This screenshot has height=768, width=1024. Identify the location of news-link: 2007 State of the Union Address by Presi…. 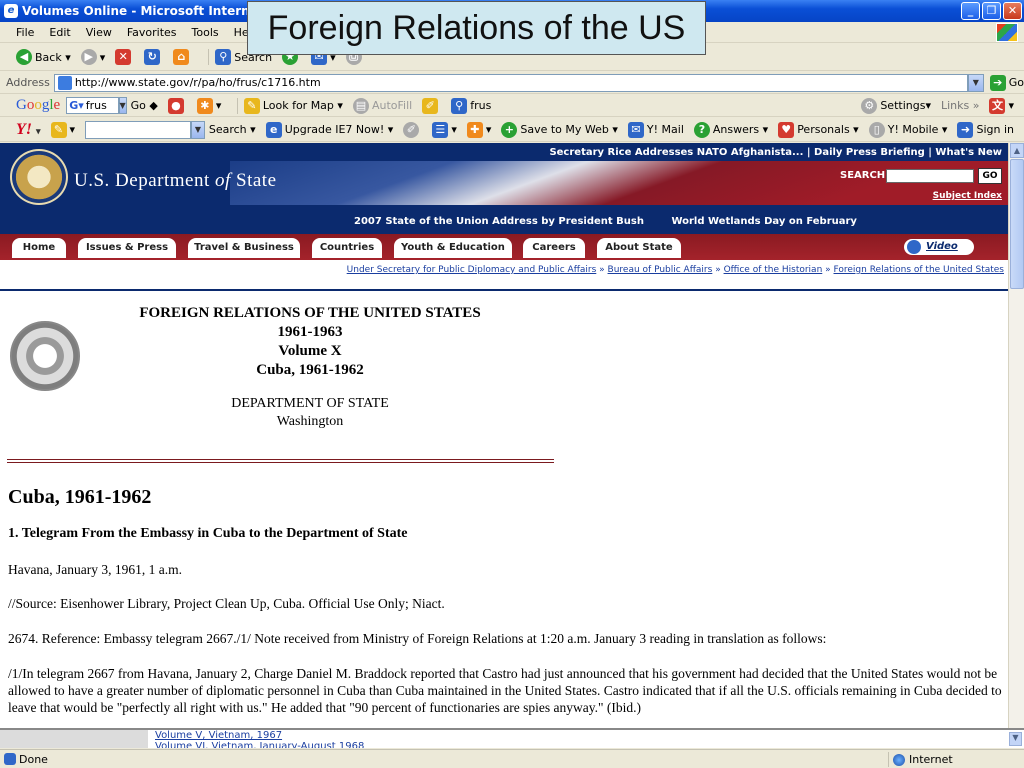
(499, 221).